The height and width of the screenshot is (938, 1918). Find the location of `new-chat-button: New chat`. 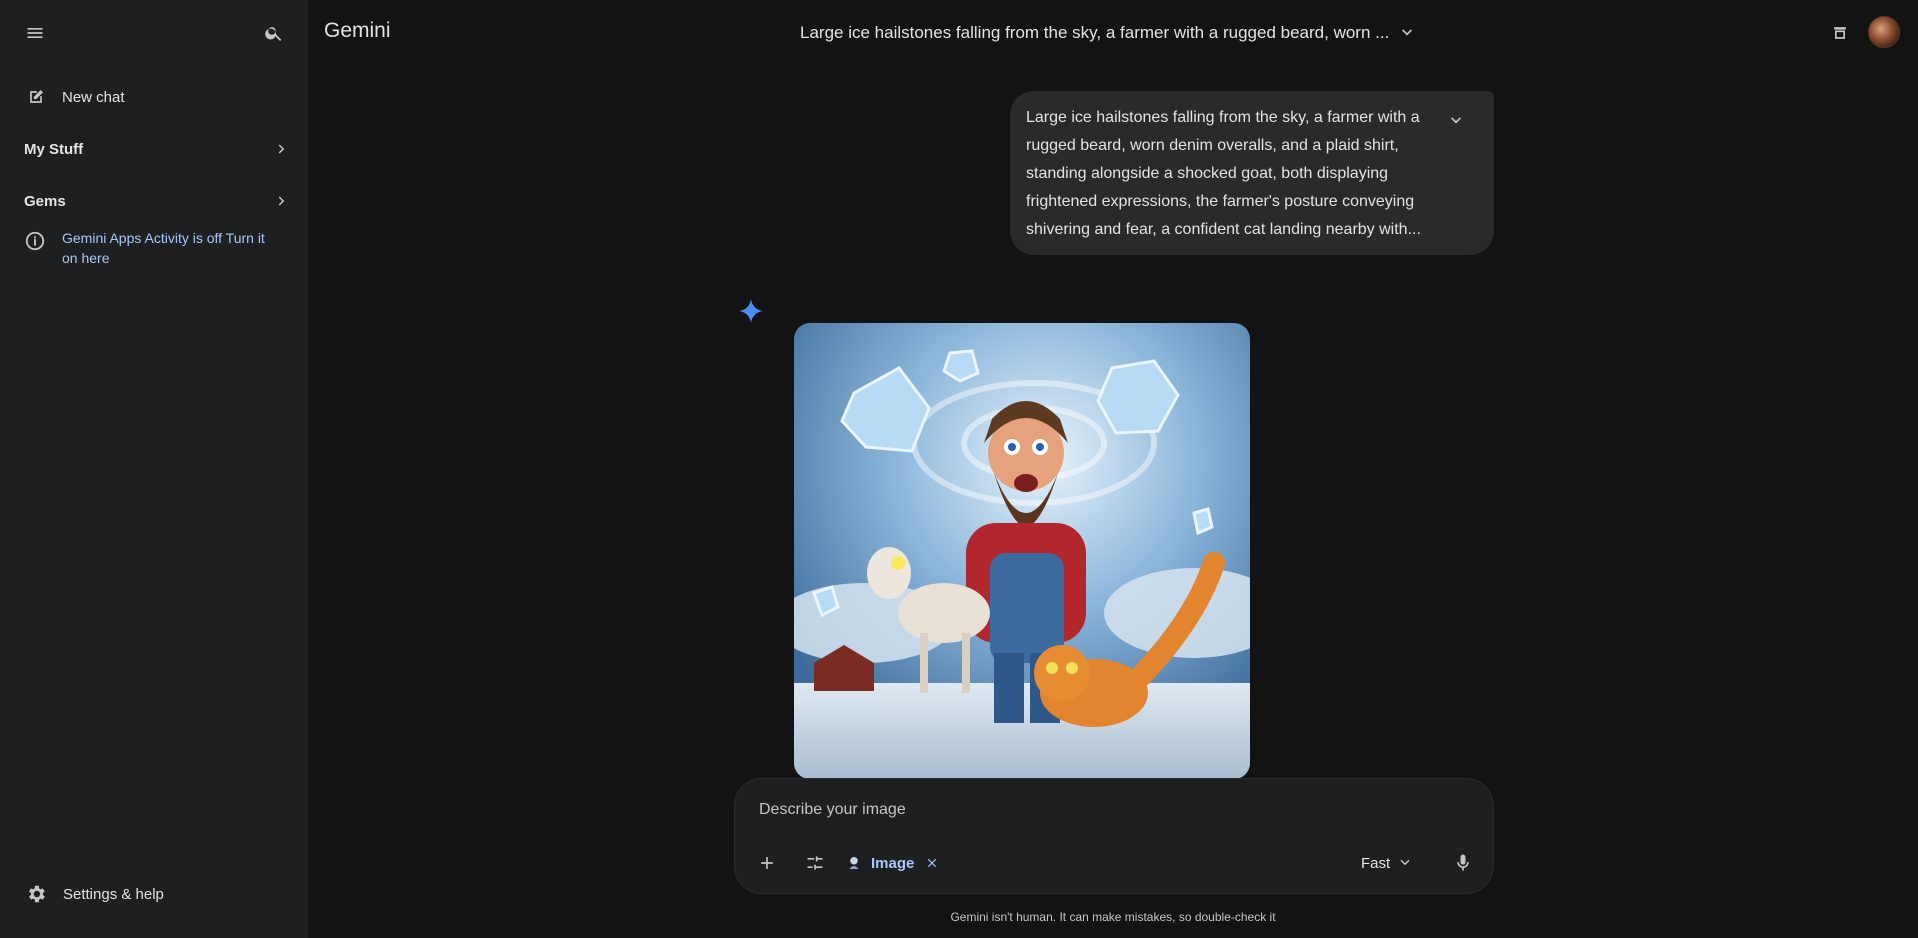

new-chat-button: New chat is located at coordinates (154, 97).